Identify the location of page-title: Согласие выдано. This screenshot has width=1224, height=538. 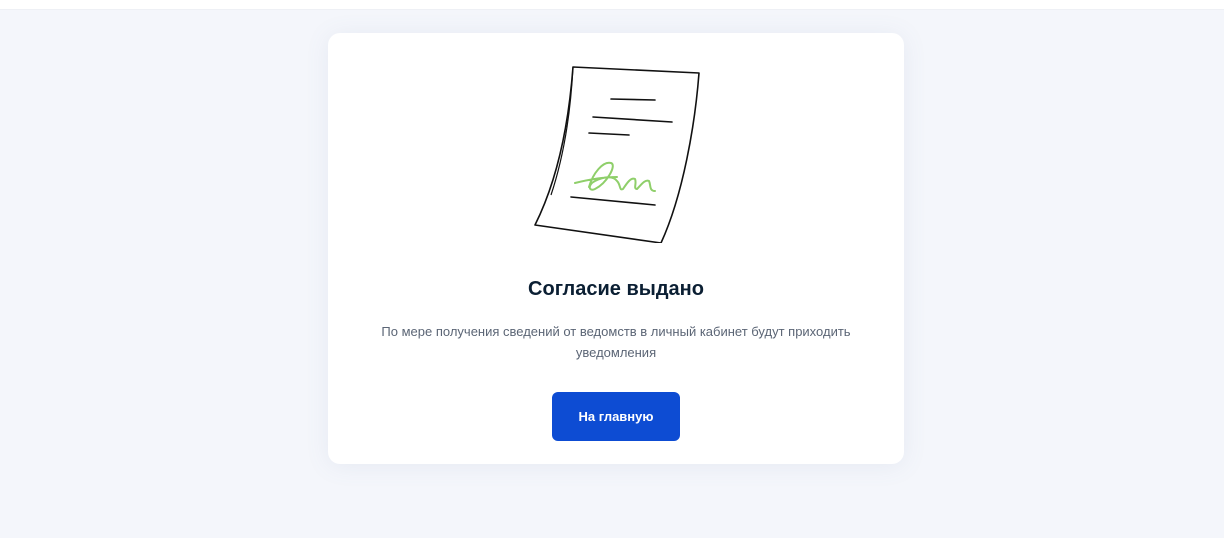
(616, 289).